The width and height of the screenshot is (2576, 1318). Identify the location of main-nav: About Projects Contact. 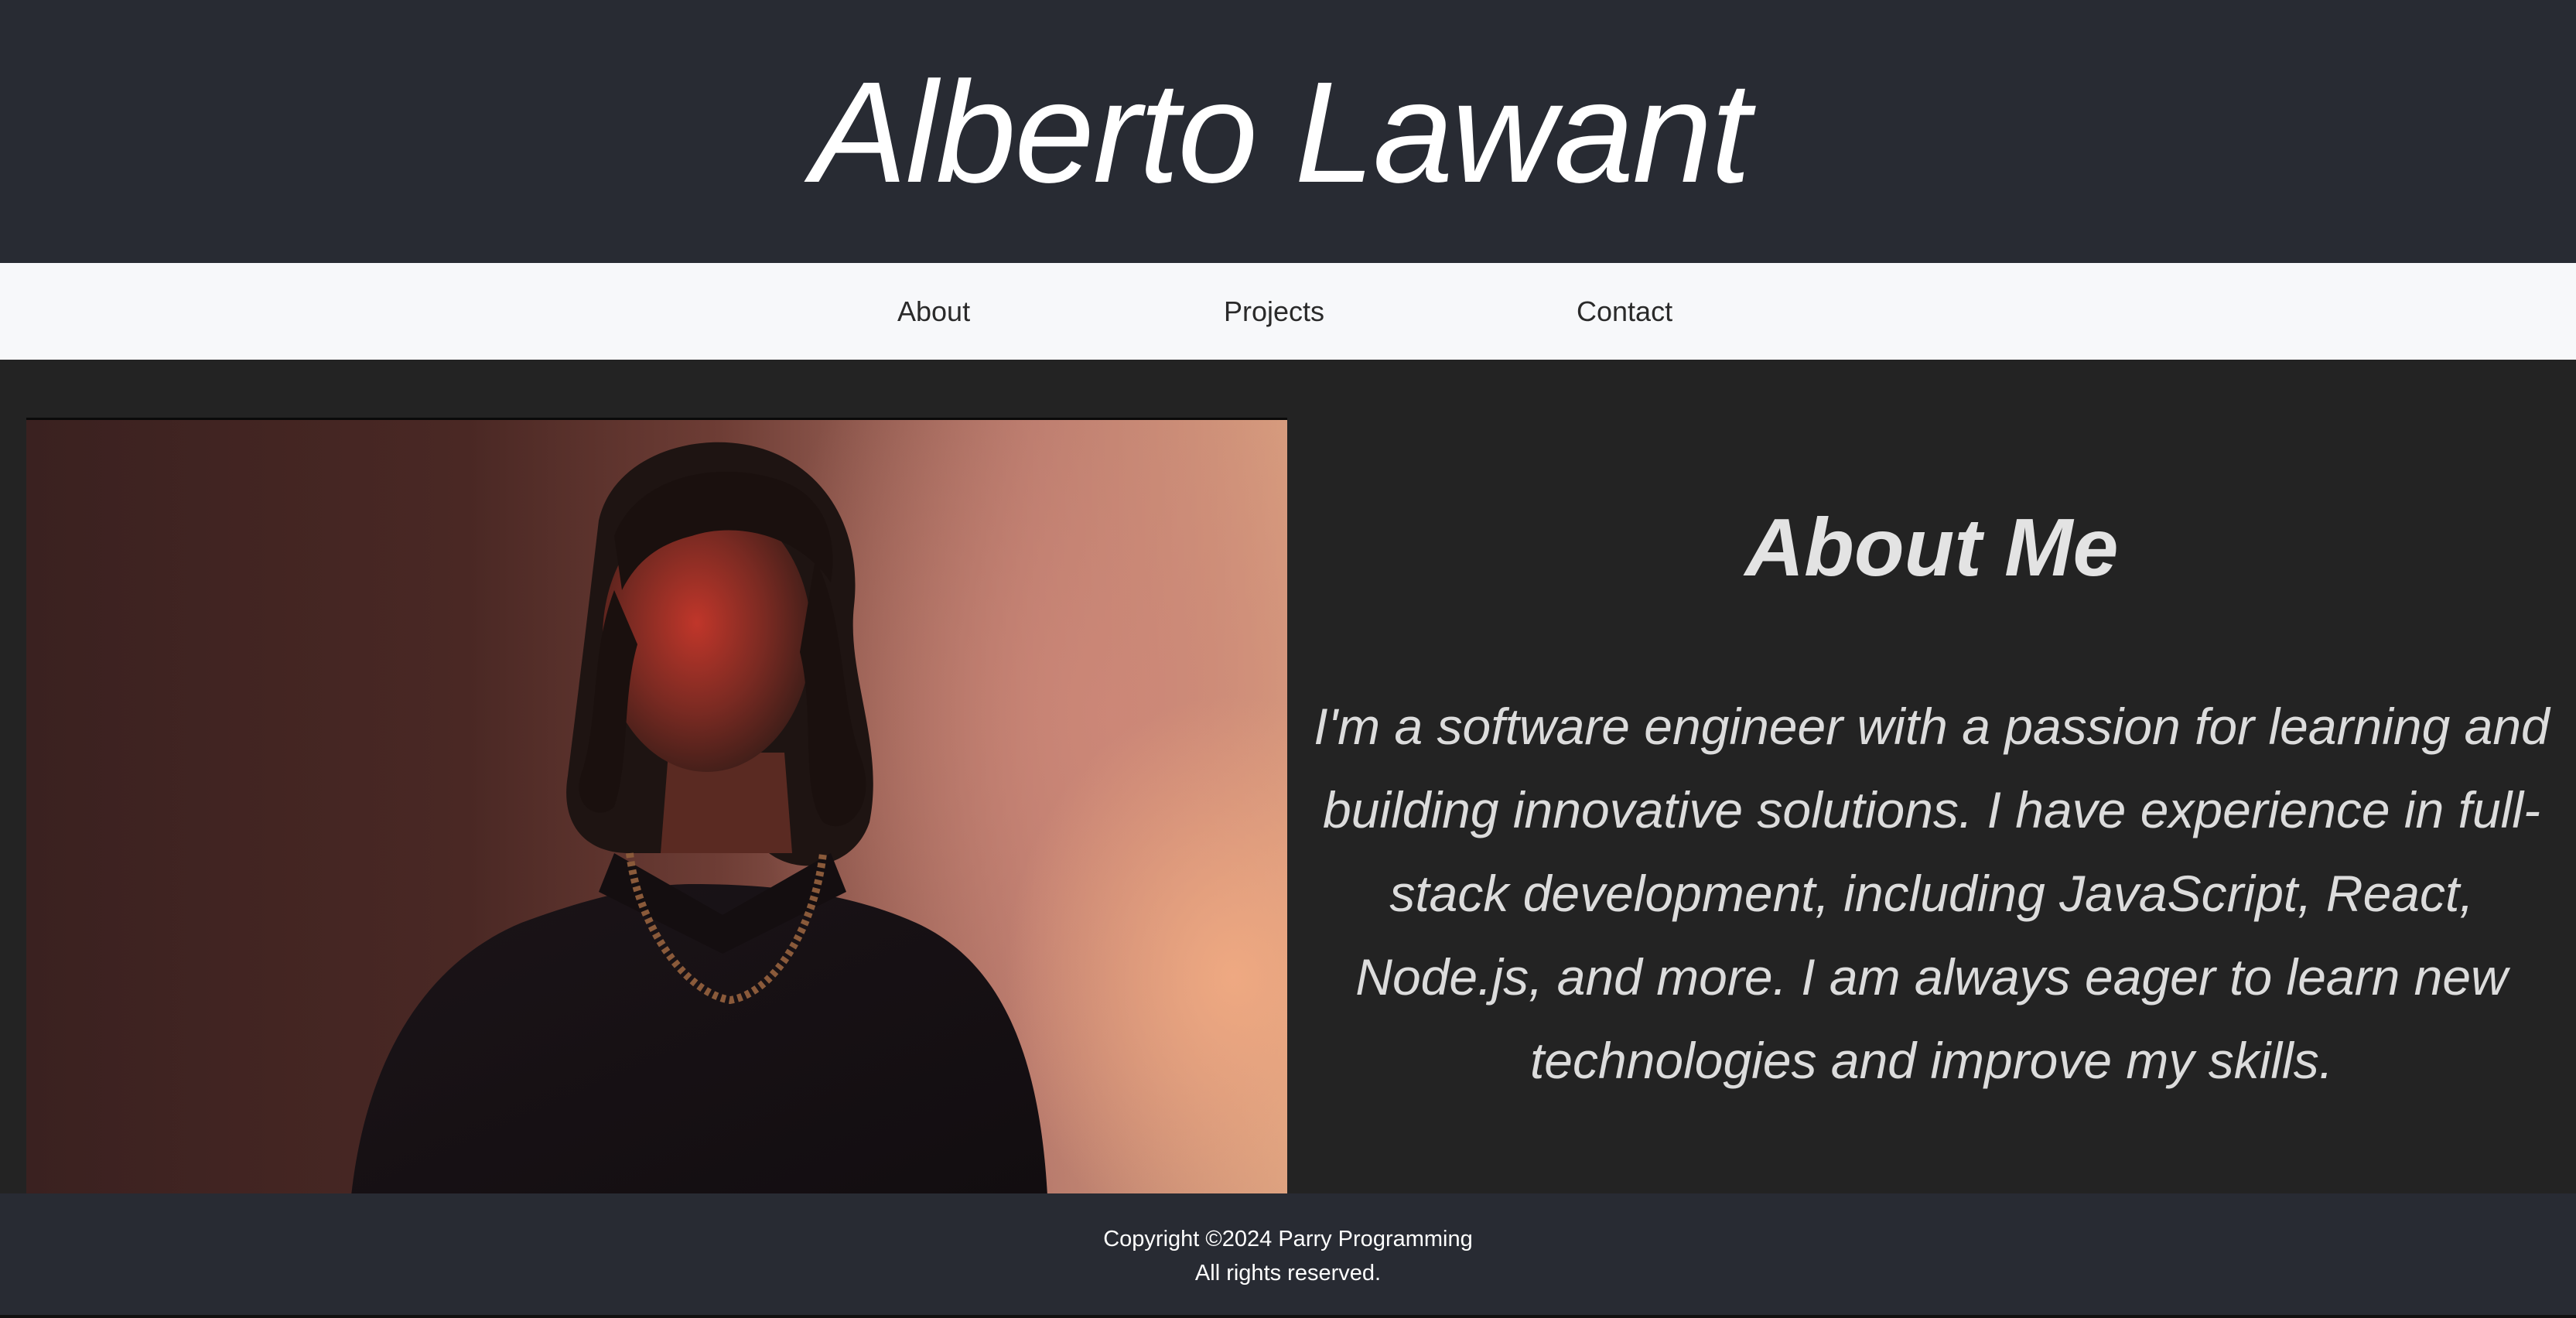
(1288, 311).